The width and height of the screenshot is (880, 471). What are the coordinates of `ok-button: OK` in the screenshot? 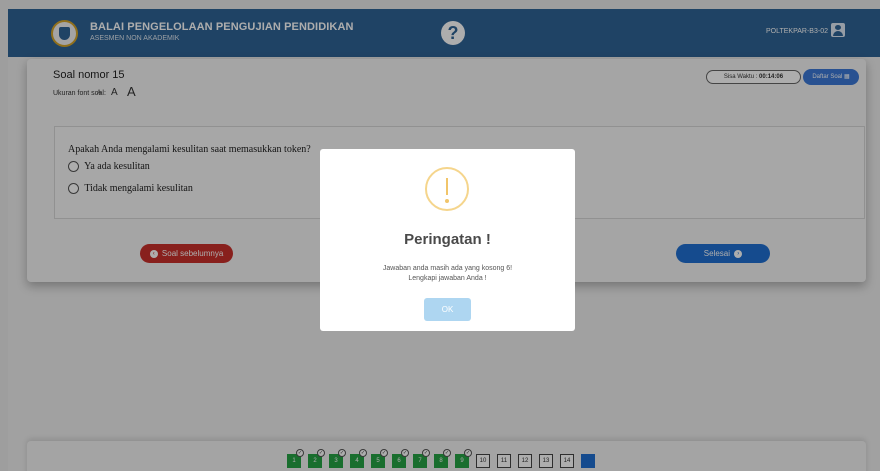 It's located at (447, 309).